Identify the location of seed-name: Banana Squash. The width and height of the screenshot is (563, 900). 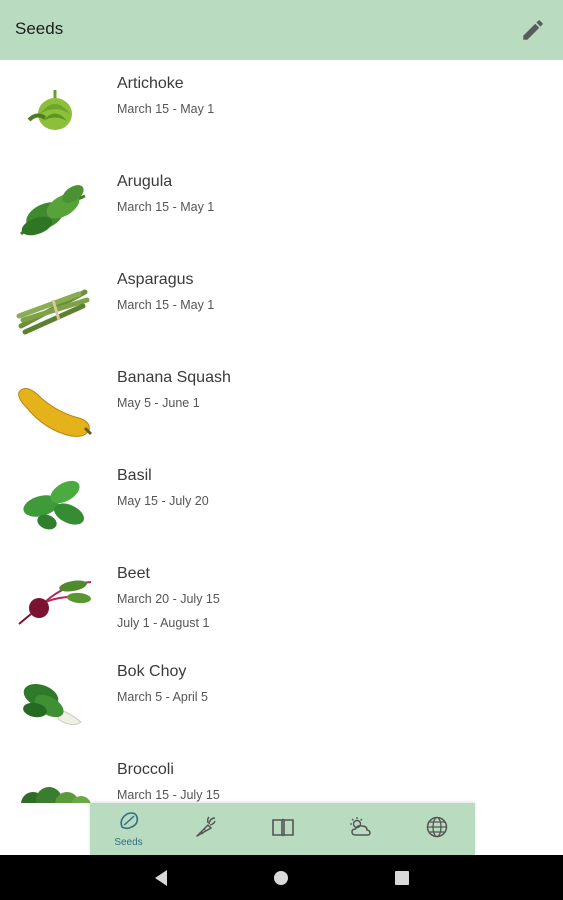
(174, 377).